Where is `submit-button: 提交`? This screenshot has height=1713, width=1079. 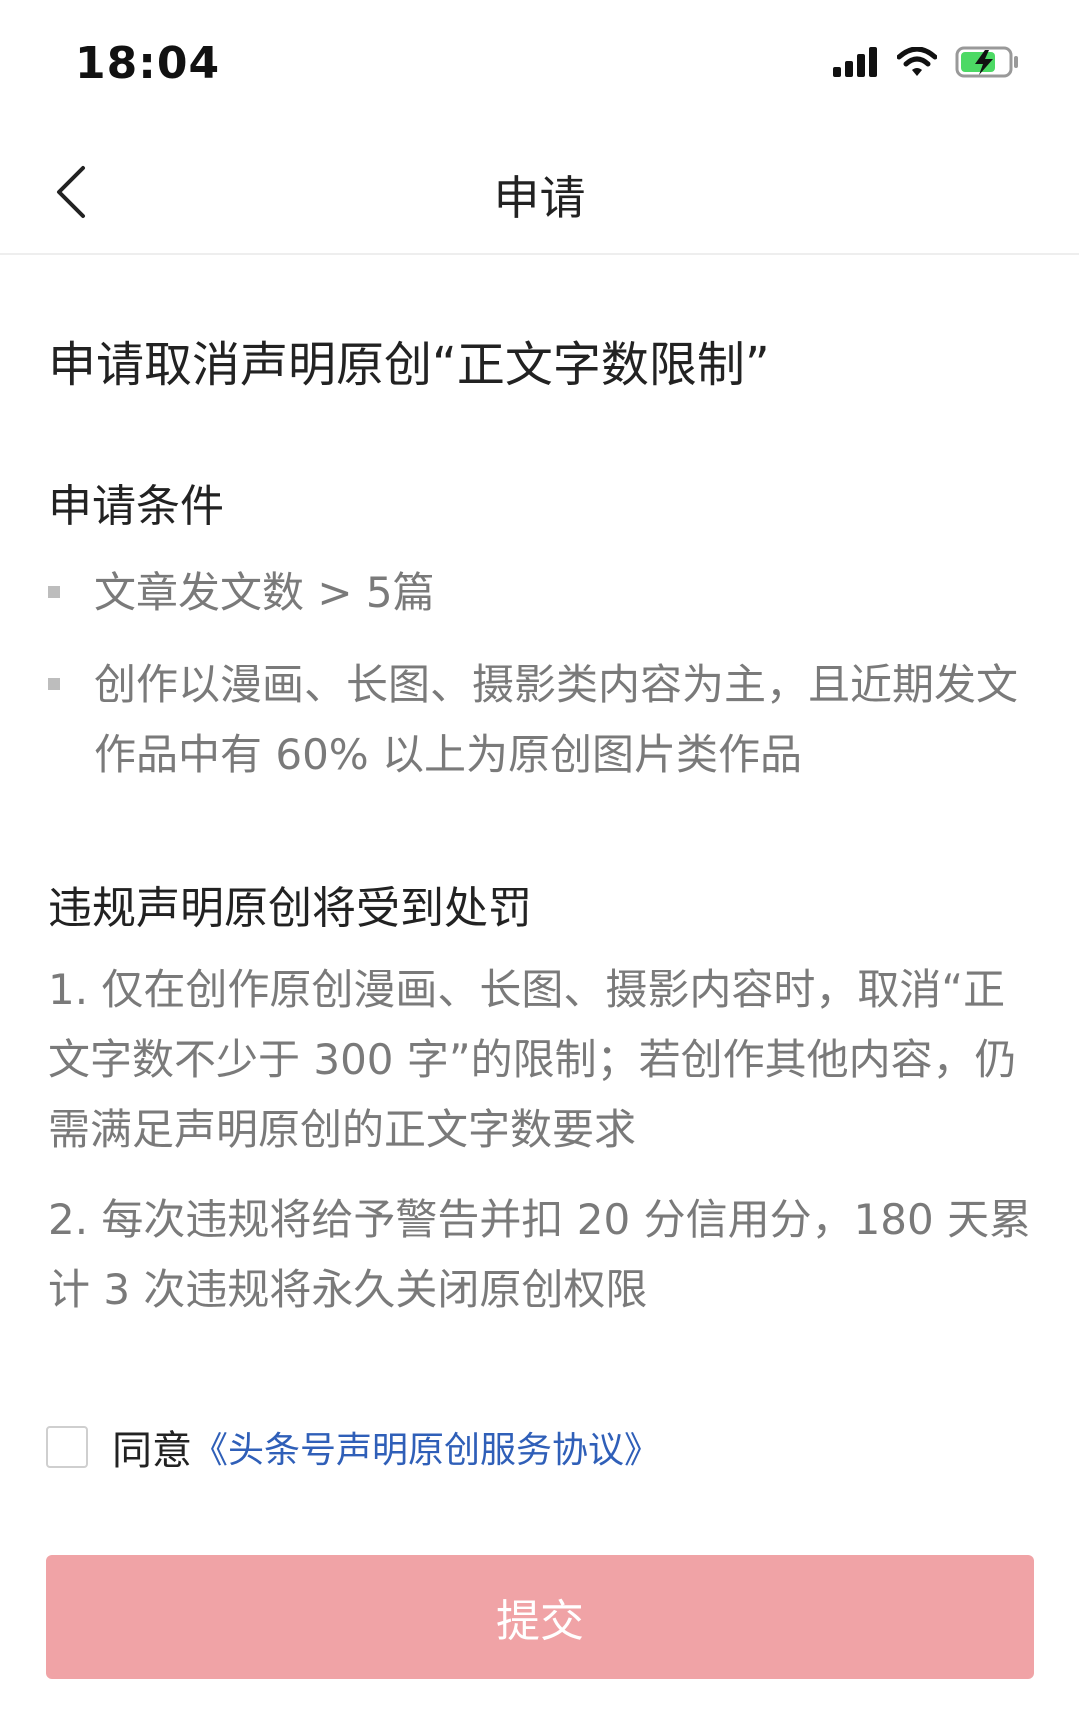
submit-button: 提交 is located at coordinates (540, 1617).